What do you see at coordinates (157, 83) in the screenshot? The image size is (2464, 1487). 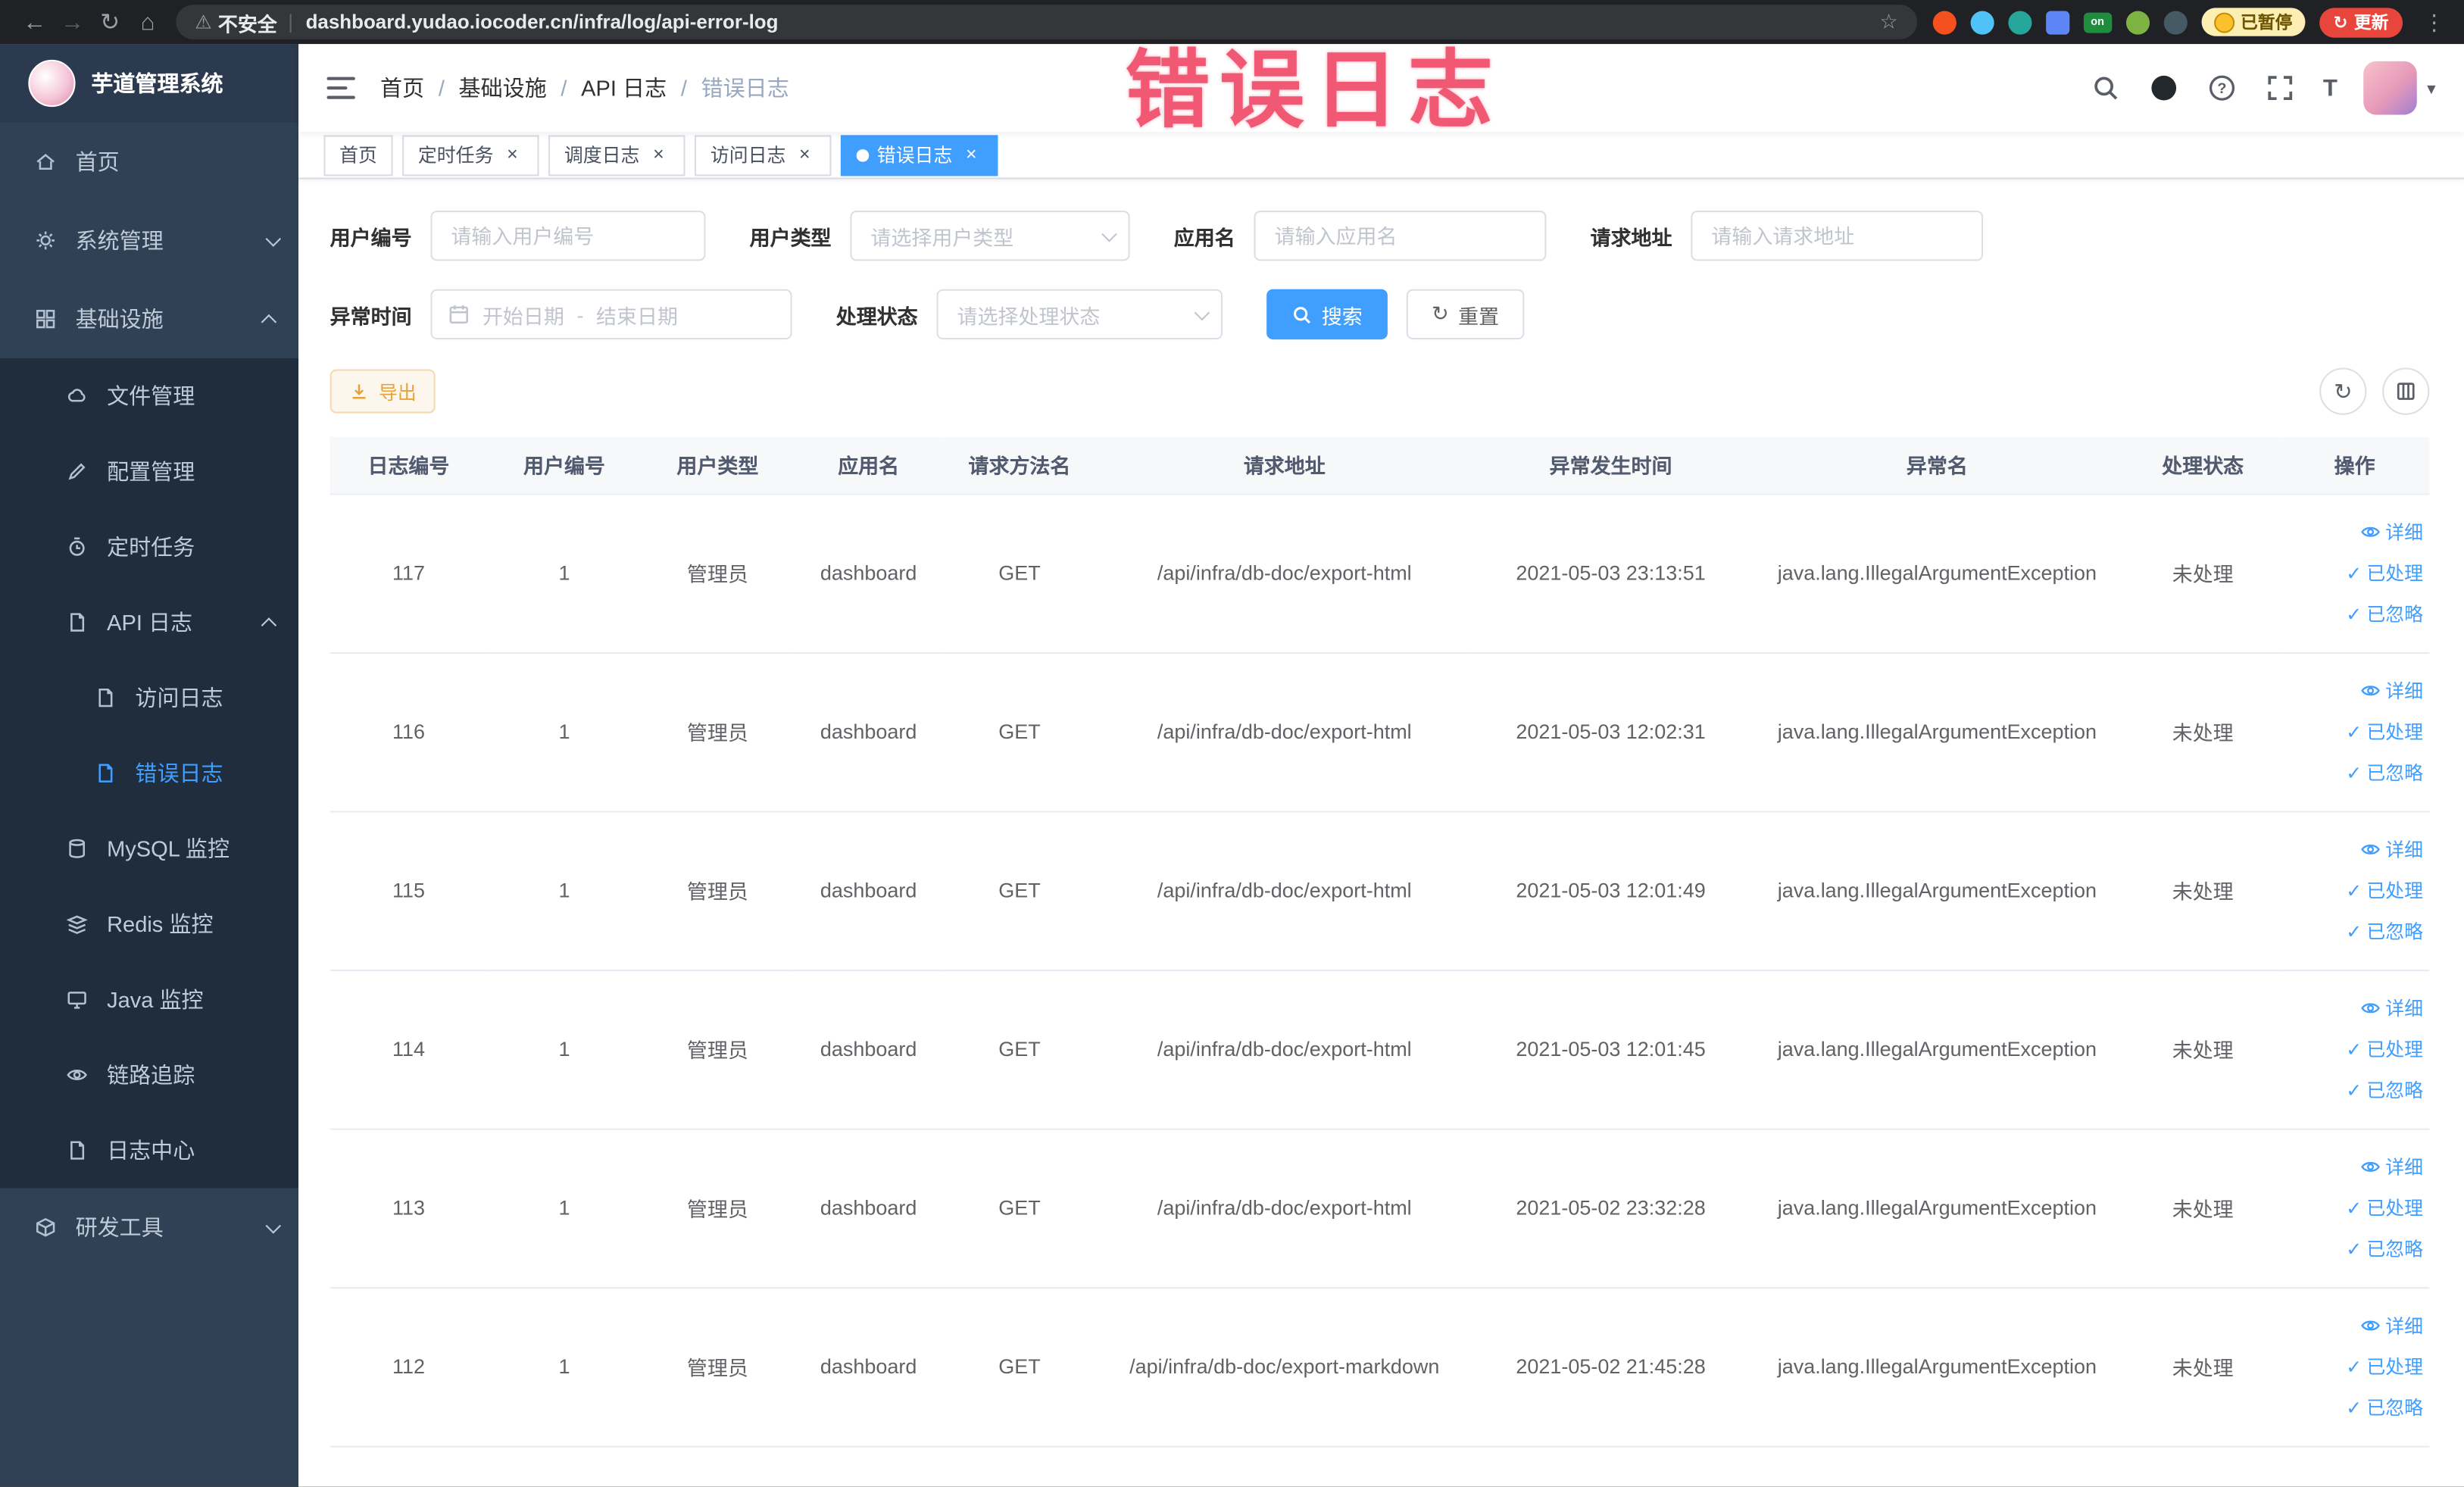 I see `app-title: 芋道管理系统` at bounding box center [157, 83].